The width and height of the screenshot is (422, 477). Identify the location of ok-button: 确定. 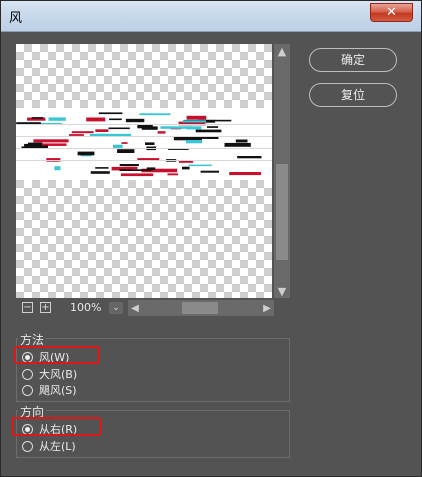
(353, 60).